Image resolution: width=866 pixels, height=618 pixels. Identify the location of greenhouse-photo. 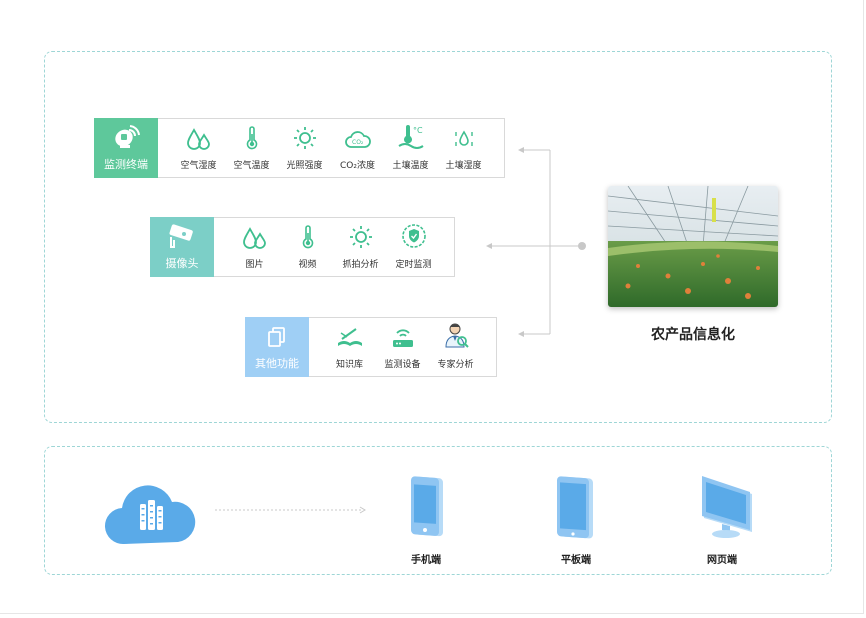
(693, 246).